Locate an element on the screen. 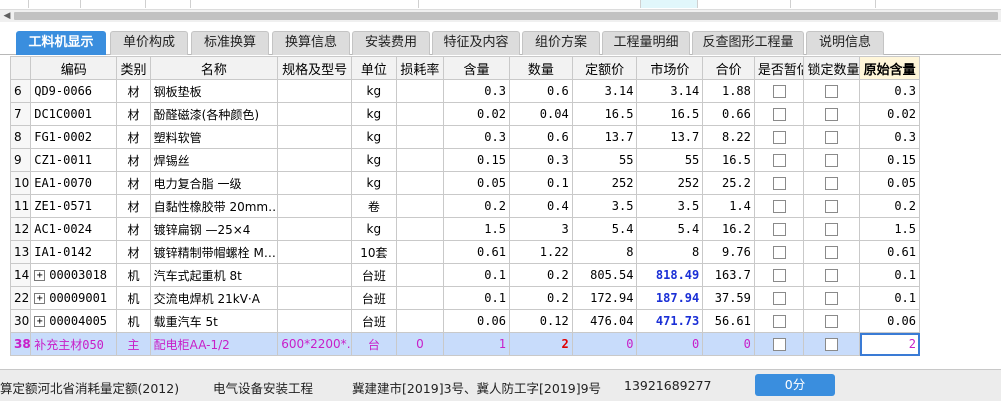 The image size is (1001, 401). cell-quota-price: 8 is located at coordinates (604, 252).